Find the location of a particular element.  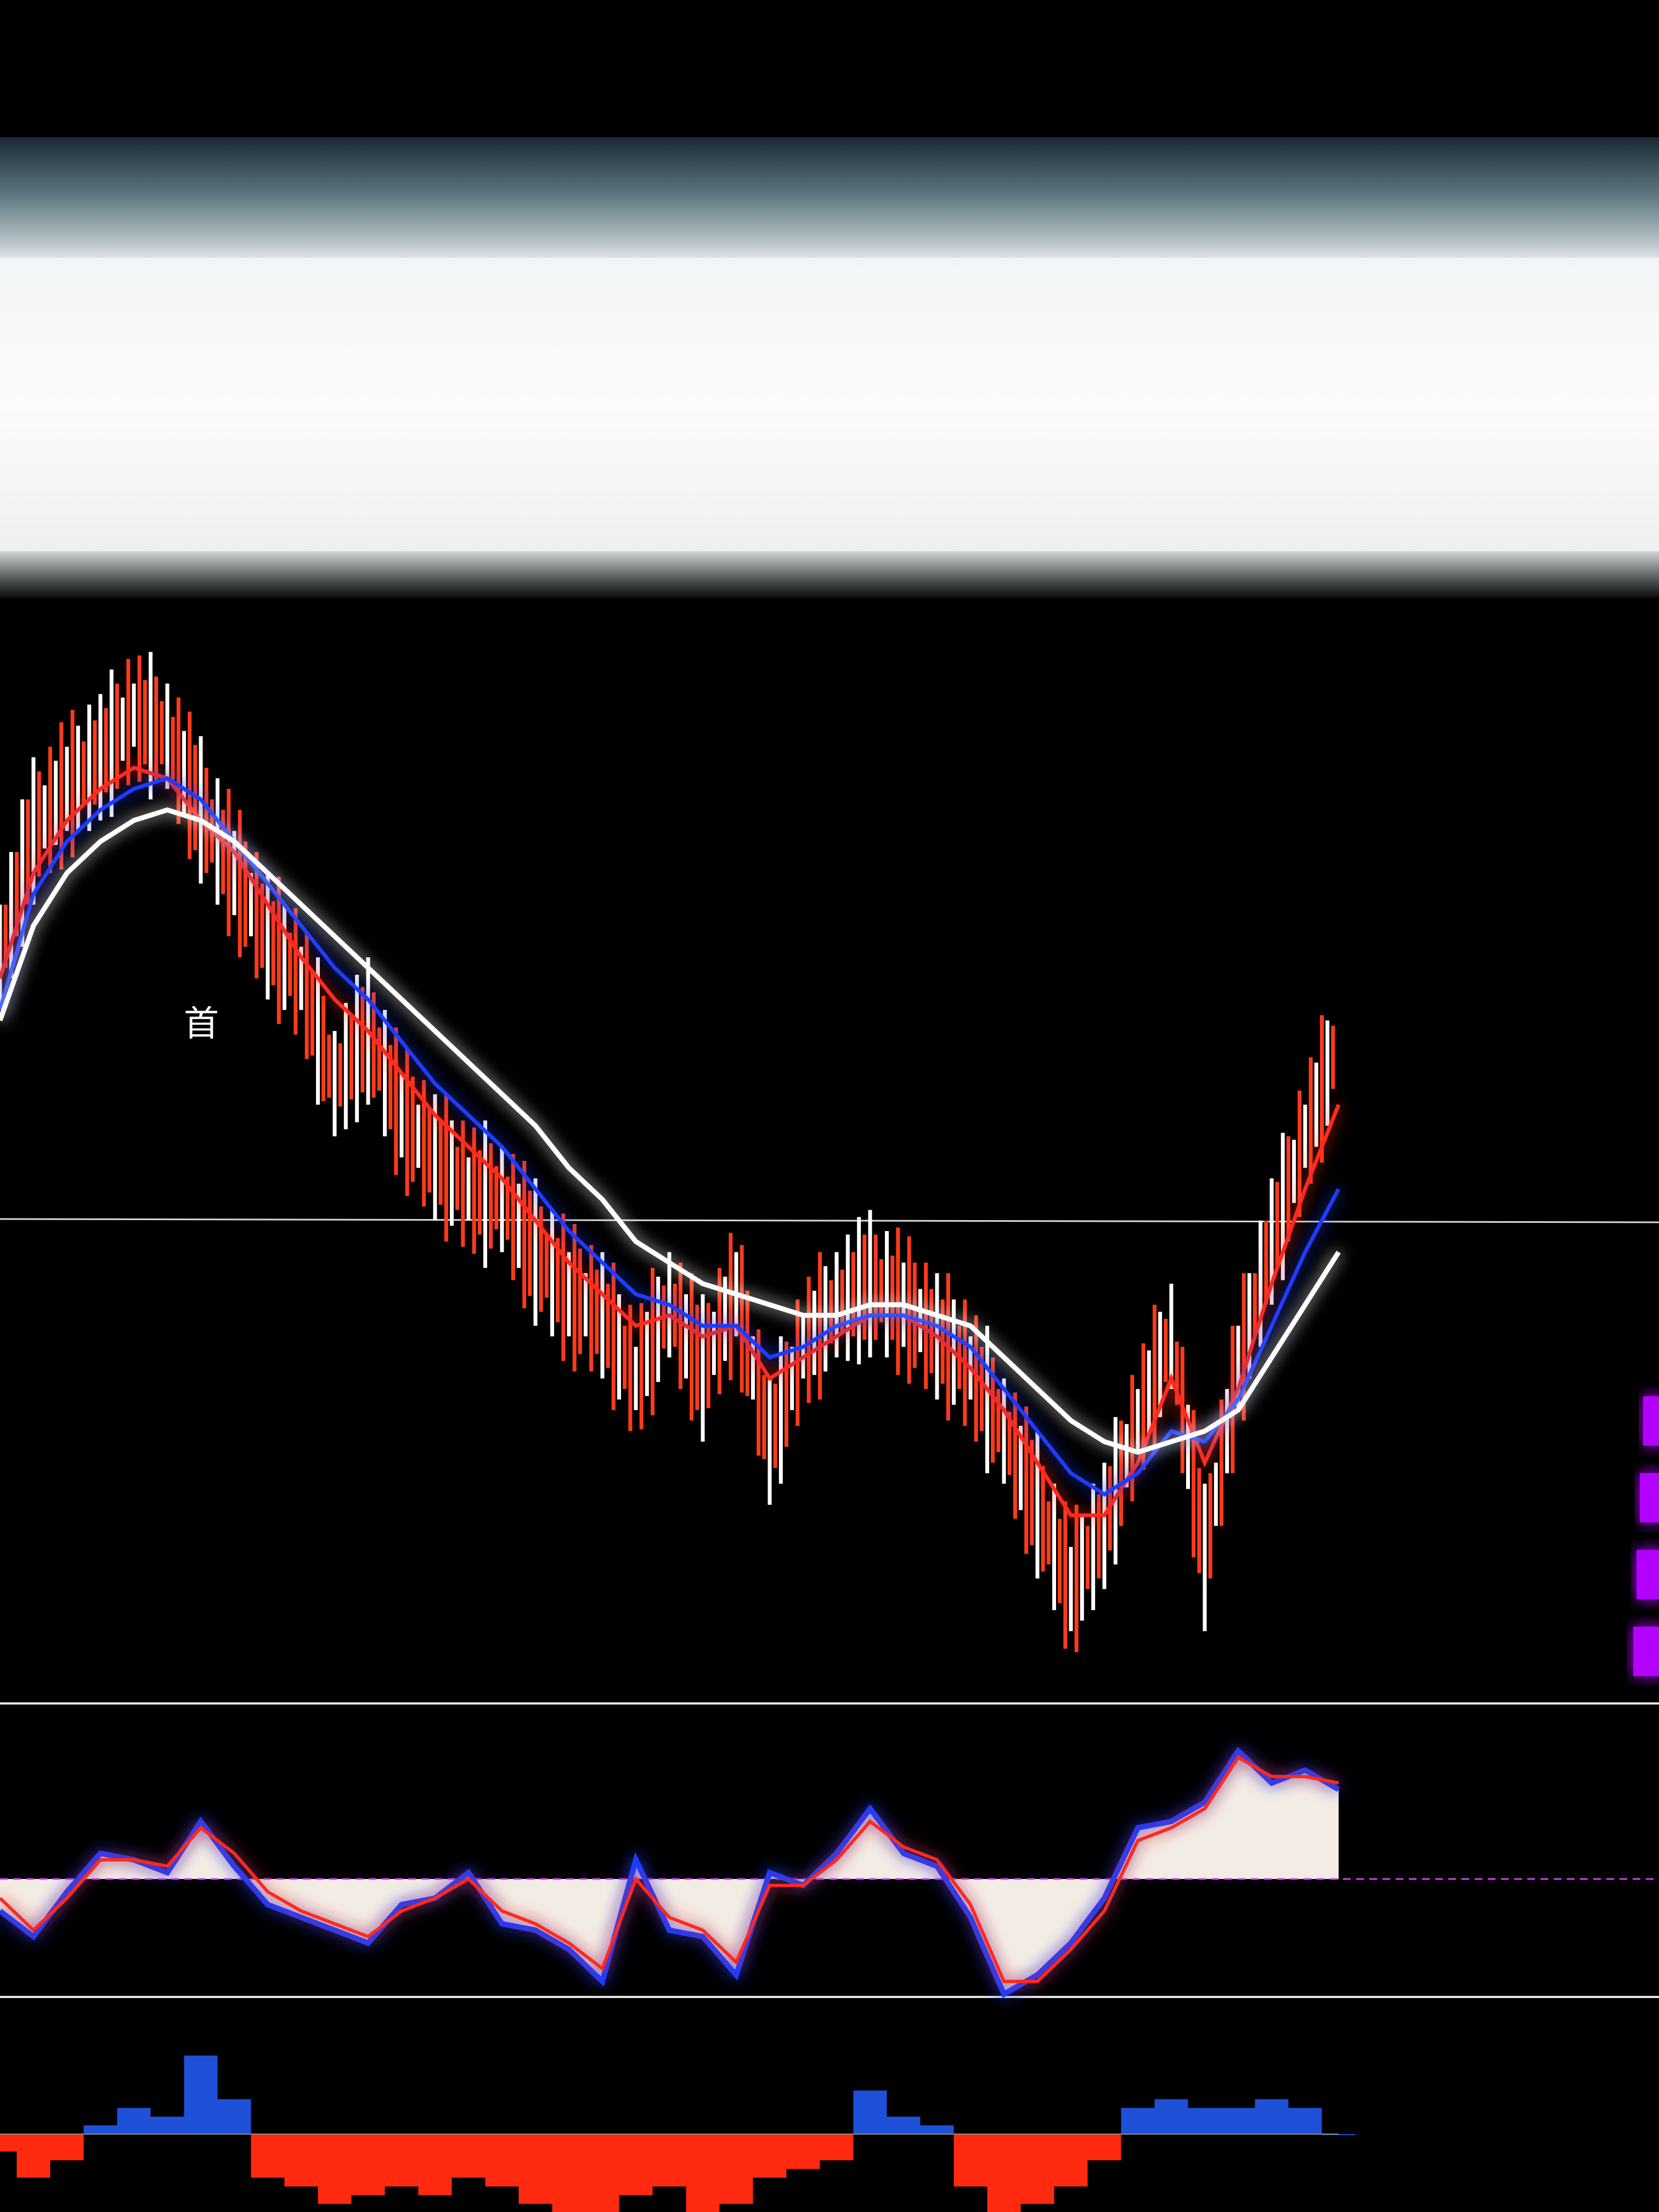

price-level-line is located at coordinates (830, 1221).